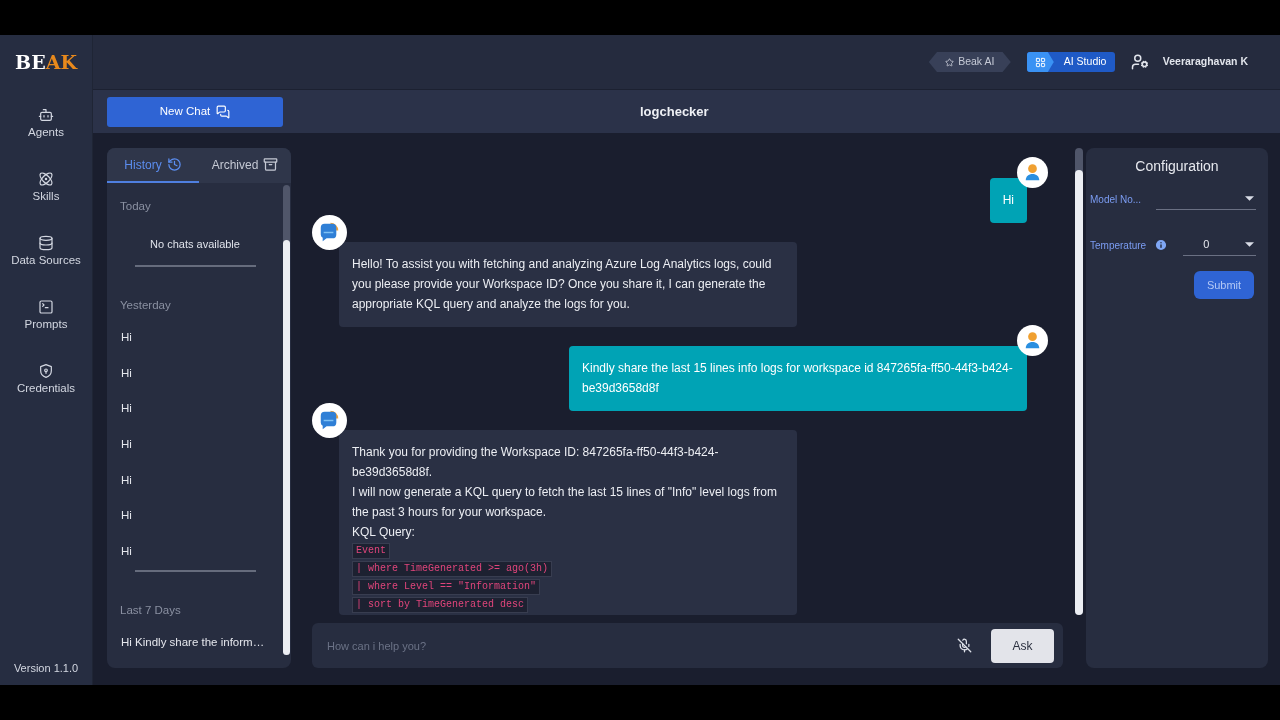 The image size is (1280, 720). What do you see at coordinates (223, 111) in the screenshot?
I see `chat-bubbles-icon` at bounding box center [223, 111].